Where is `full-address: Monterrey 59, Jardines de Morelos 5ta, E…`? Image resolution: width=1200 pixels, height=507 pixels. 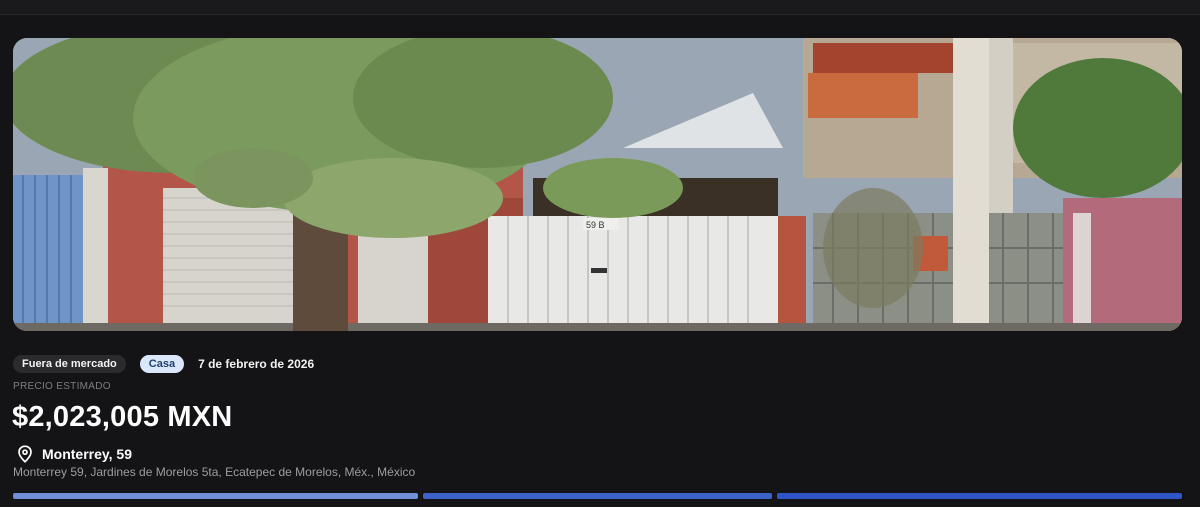
full-address: Monterrey 59, Jardines de Morelos 5ta, E… is located at coordinates (214, 472).